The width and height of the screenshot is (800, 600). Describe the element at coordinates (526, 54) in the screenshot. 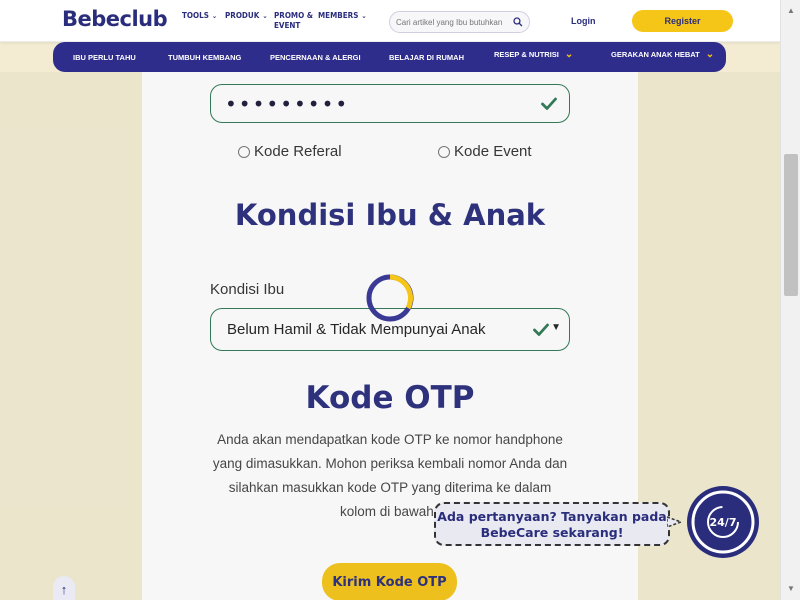

I see `category-label: RESEP & NUTRISI` at that location.